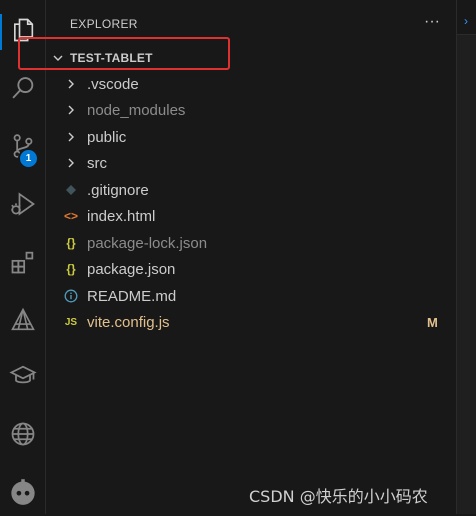 This screenshot has height=516, width=476. What do you see at coordinates (251, 322) in the screenshot?
I see `tree-item-vite-config-js: JS vite.config.js M` at bounding box center [251, 322].